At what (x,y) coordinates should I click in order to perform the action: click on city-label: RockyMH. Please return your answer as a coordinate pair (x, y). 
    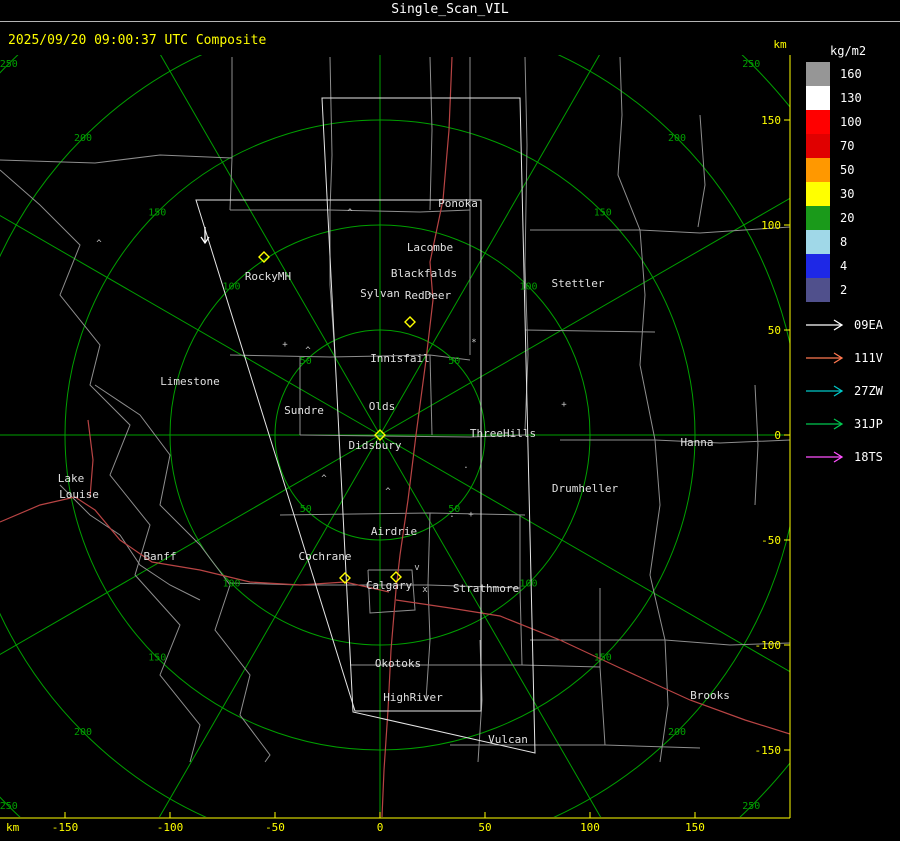
    Looking at the image, I should click on (268, 276).